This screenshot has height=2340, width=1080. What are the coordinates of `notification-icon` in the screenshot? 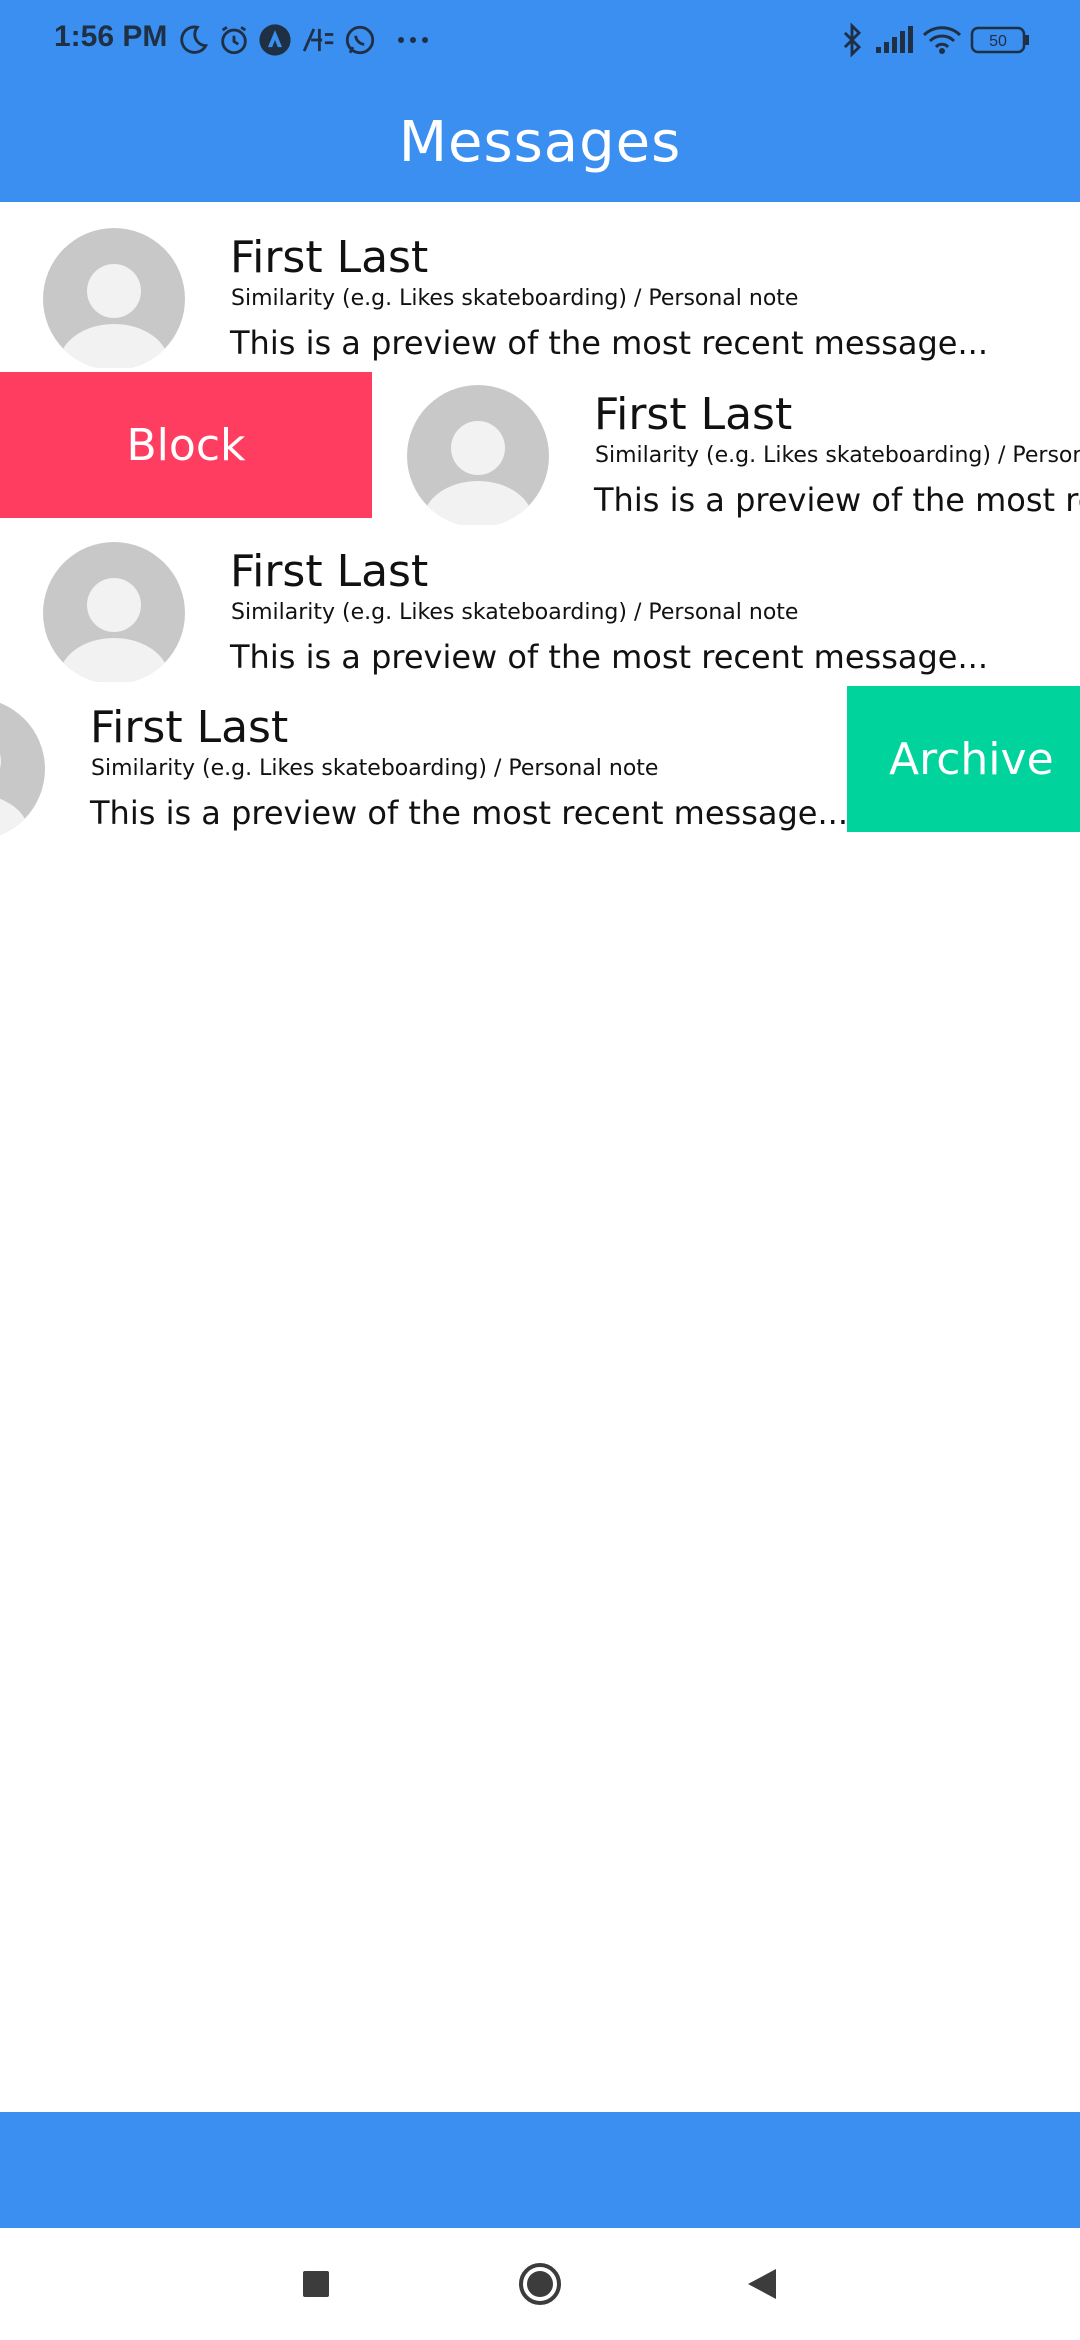 It's located at (318, 40).